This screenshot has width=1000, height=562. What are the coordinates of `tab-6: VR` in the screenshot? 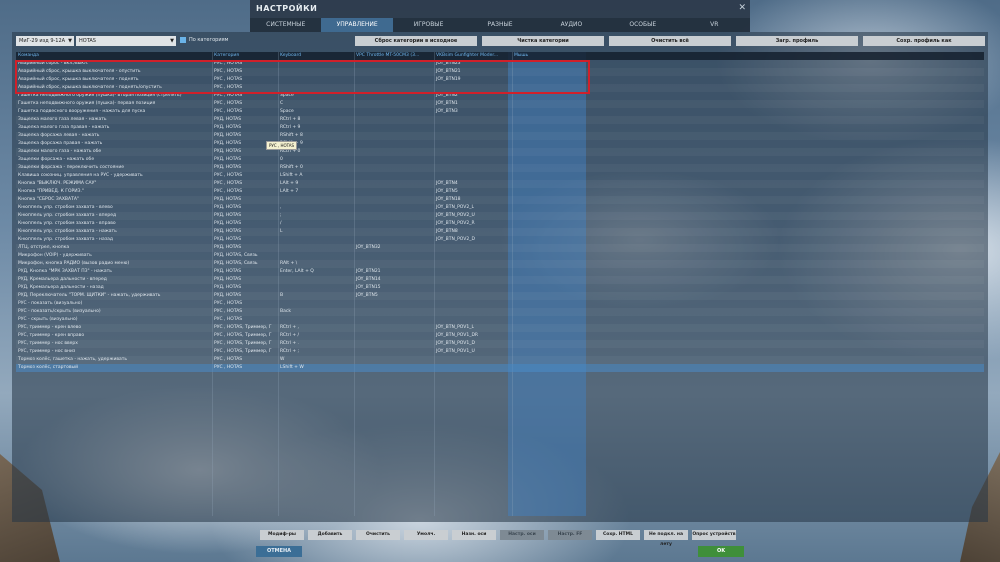 It's located at (714, 25).